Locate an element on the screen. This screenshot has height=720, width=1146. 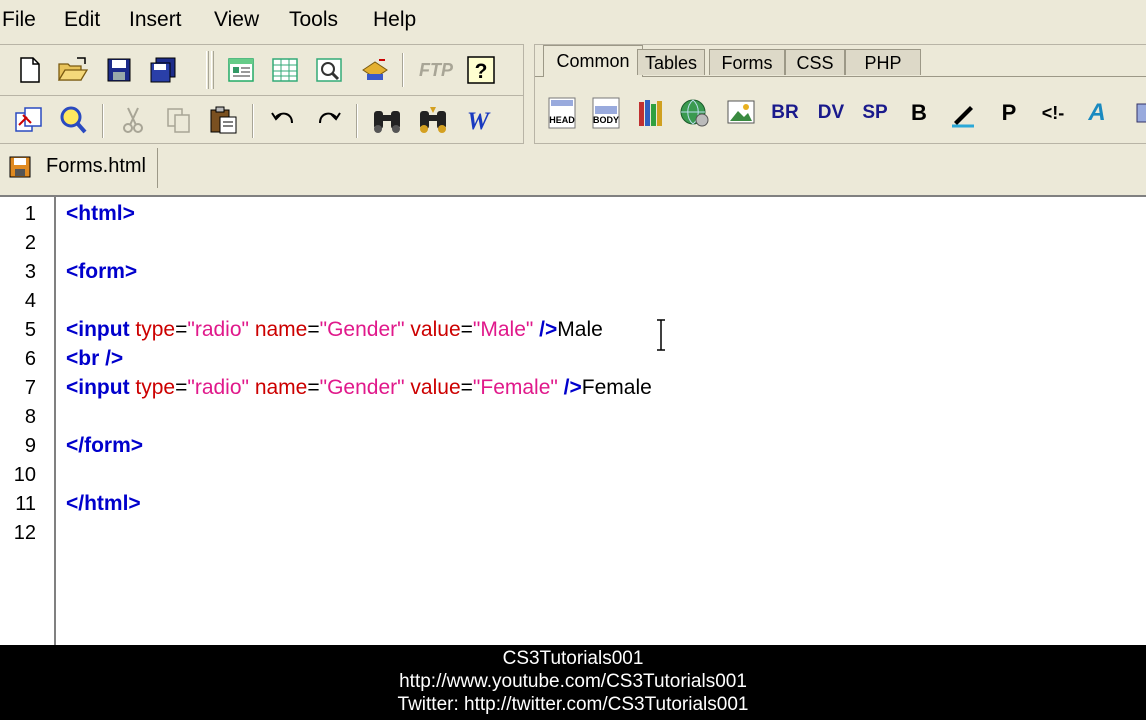
preview-icon is located at coordinates (329, 70).